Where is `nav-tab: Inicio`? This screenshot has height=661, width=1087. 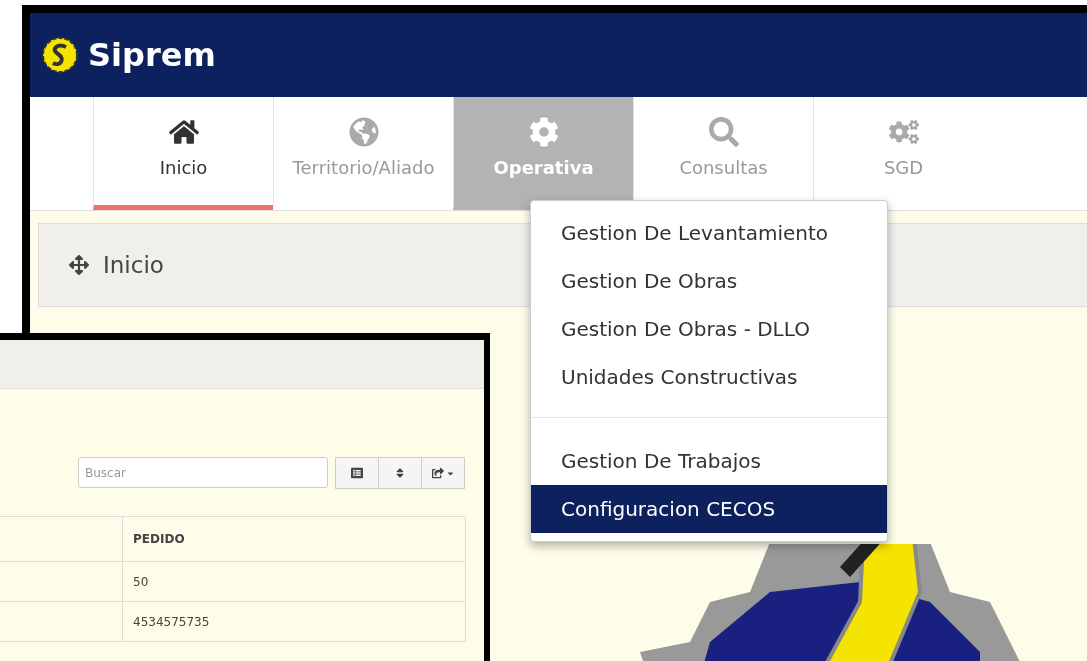 nav-tab: Inicio is located at coordinates (183, 153).